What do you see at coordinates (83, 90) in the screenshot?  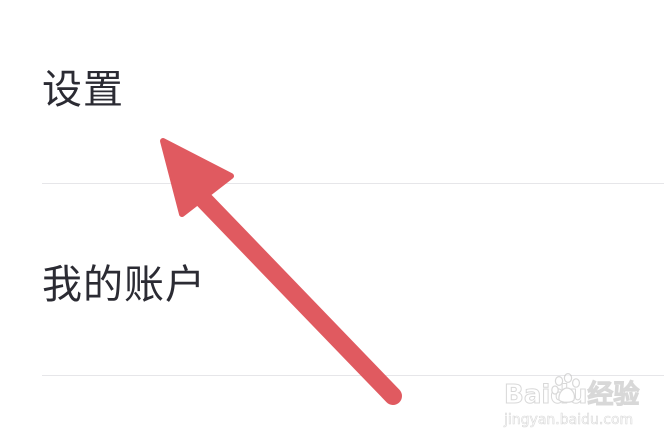 I see `menu-item-settings-label: 设置` at bounding box center [83, 90].